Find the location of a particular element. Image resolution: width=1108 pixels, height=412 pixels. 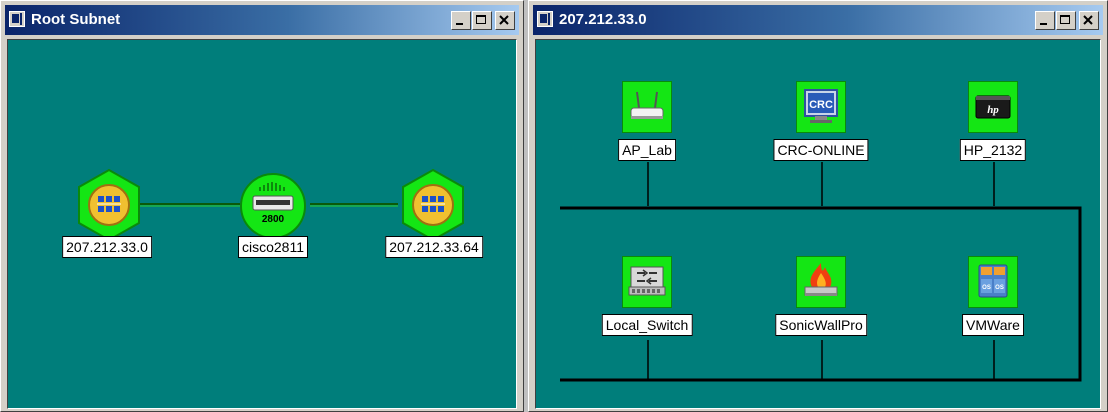

wireless-ap-icon is located at coordinates (647, 105).